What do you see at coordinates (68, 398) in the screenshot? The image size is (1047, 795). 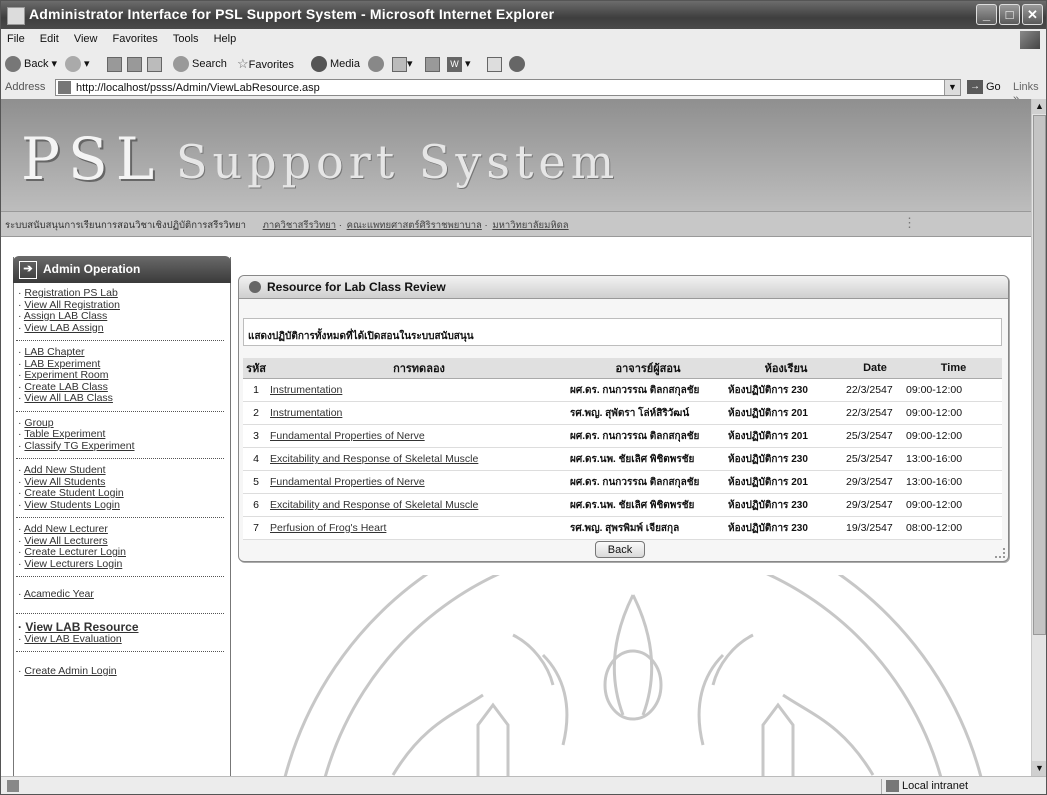 I see `sidebar-link: View All LAB Class` at bounding box center [68, 398].